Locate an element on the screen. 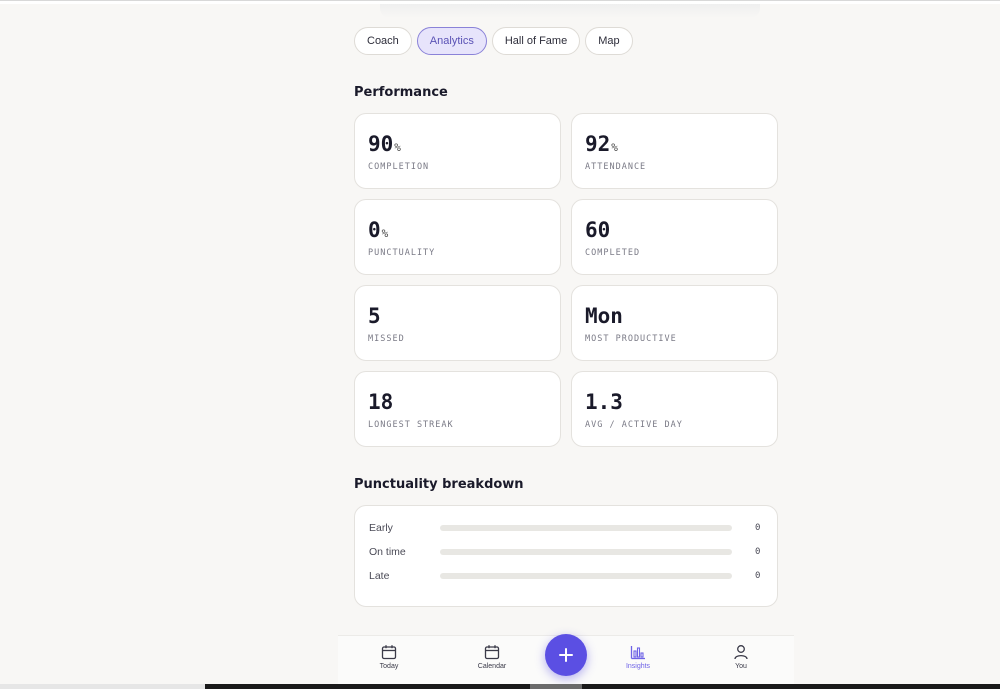 The image size is (1000, 689). tab-hall-of-fame: Hall of Fame is located at coordinates (536, 41).